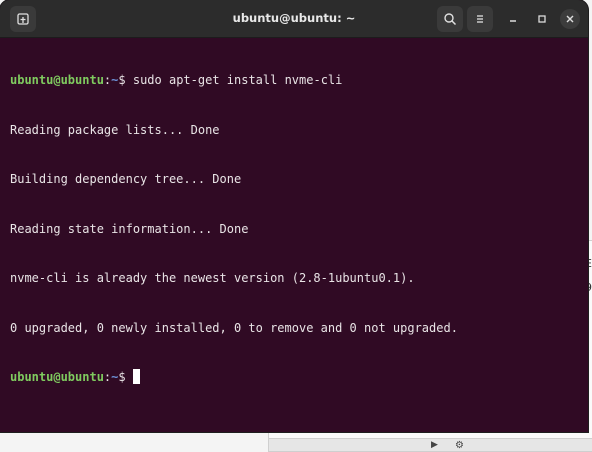 The width and height of the screenshot is (592, 452). Describe the element at coordinates (295, 377) in the screenshot. I see `active-prompt-line: ubuntu@ubuntu:~$` at that location.